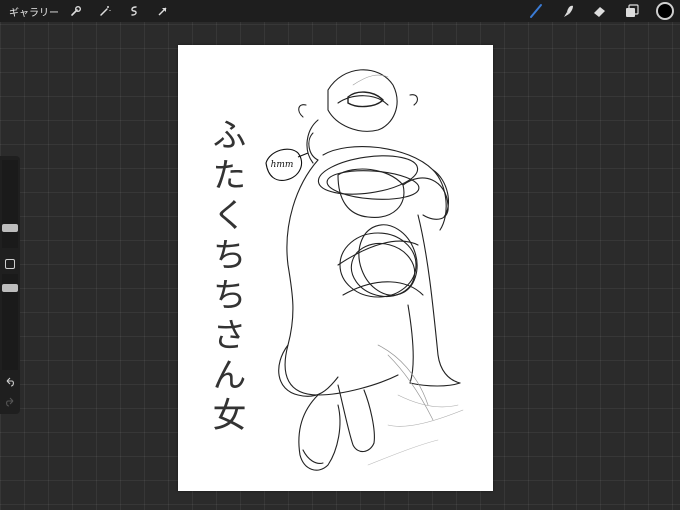  I want to click on speech-bubble-text: hmm, so click(282, 165).